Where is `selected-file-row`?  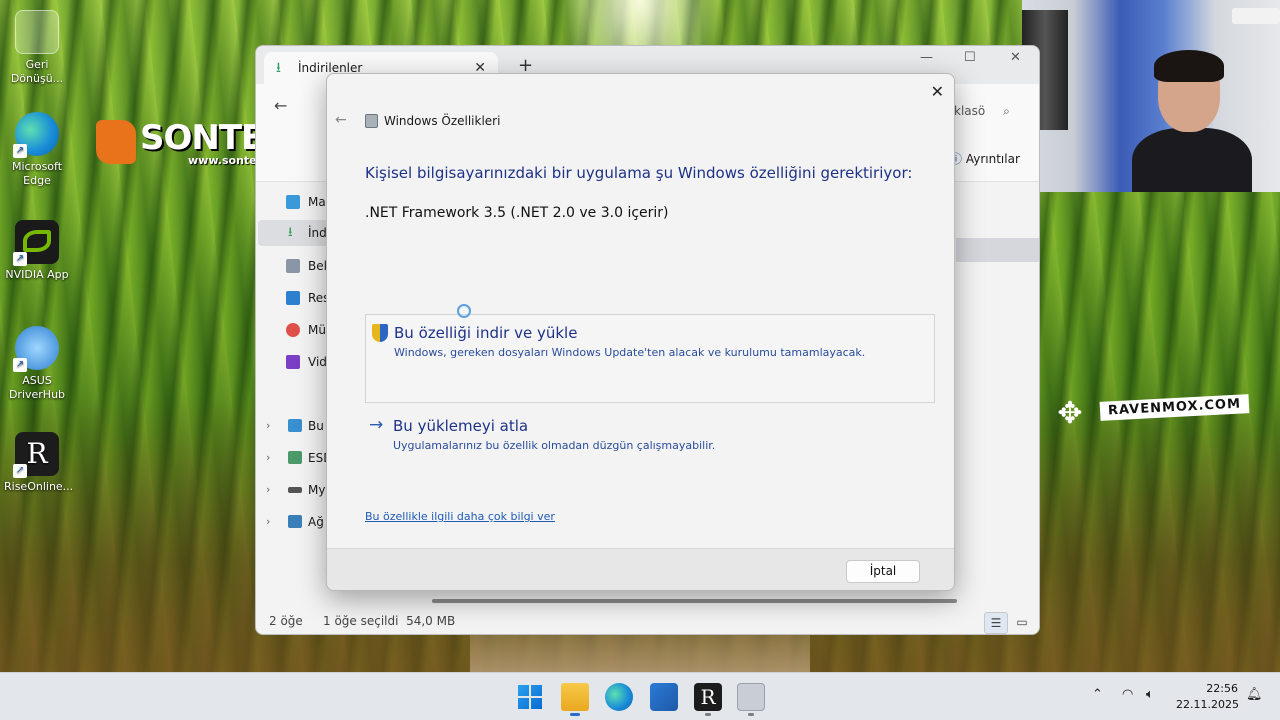 selected-file-row is located at coordinates (997, 250).